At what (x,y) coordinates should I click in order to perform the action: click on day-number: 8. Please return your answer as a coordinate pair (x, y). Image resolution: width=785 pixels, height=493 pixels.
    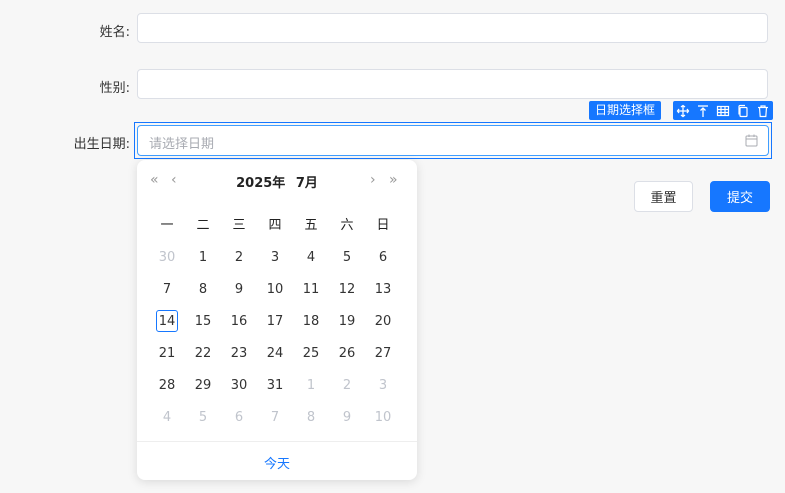
    Looking at the image, I should click on (311, 417).